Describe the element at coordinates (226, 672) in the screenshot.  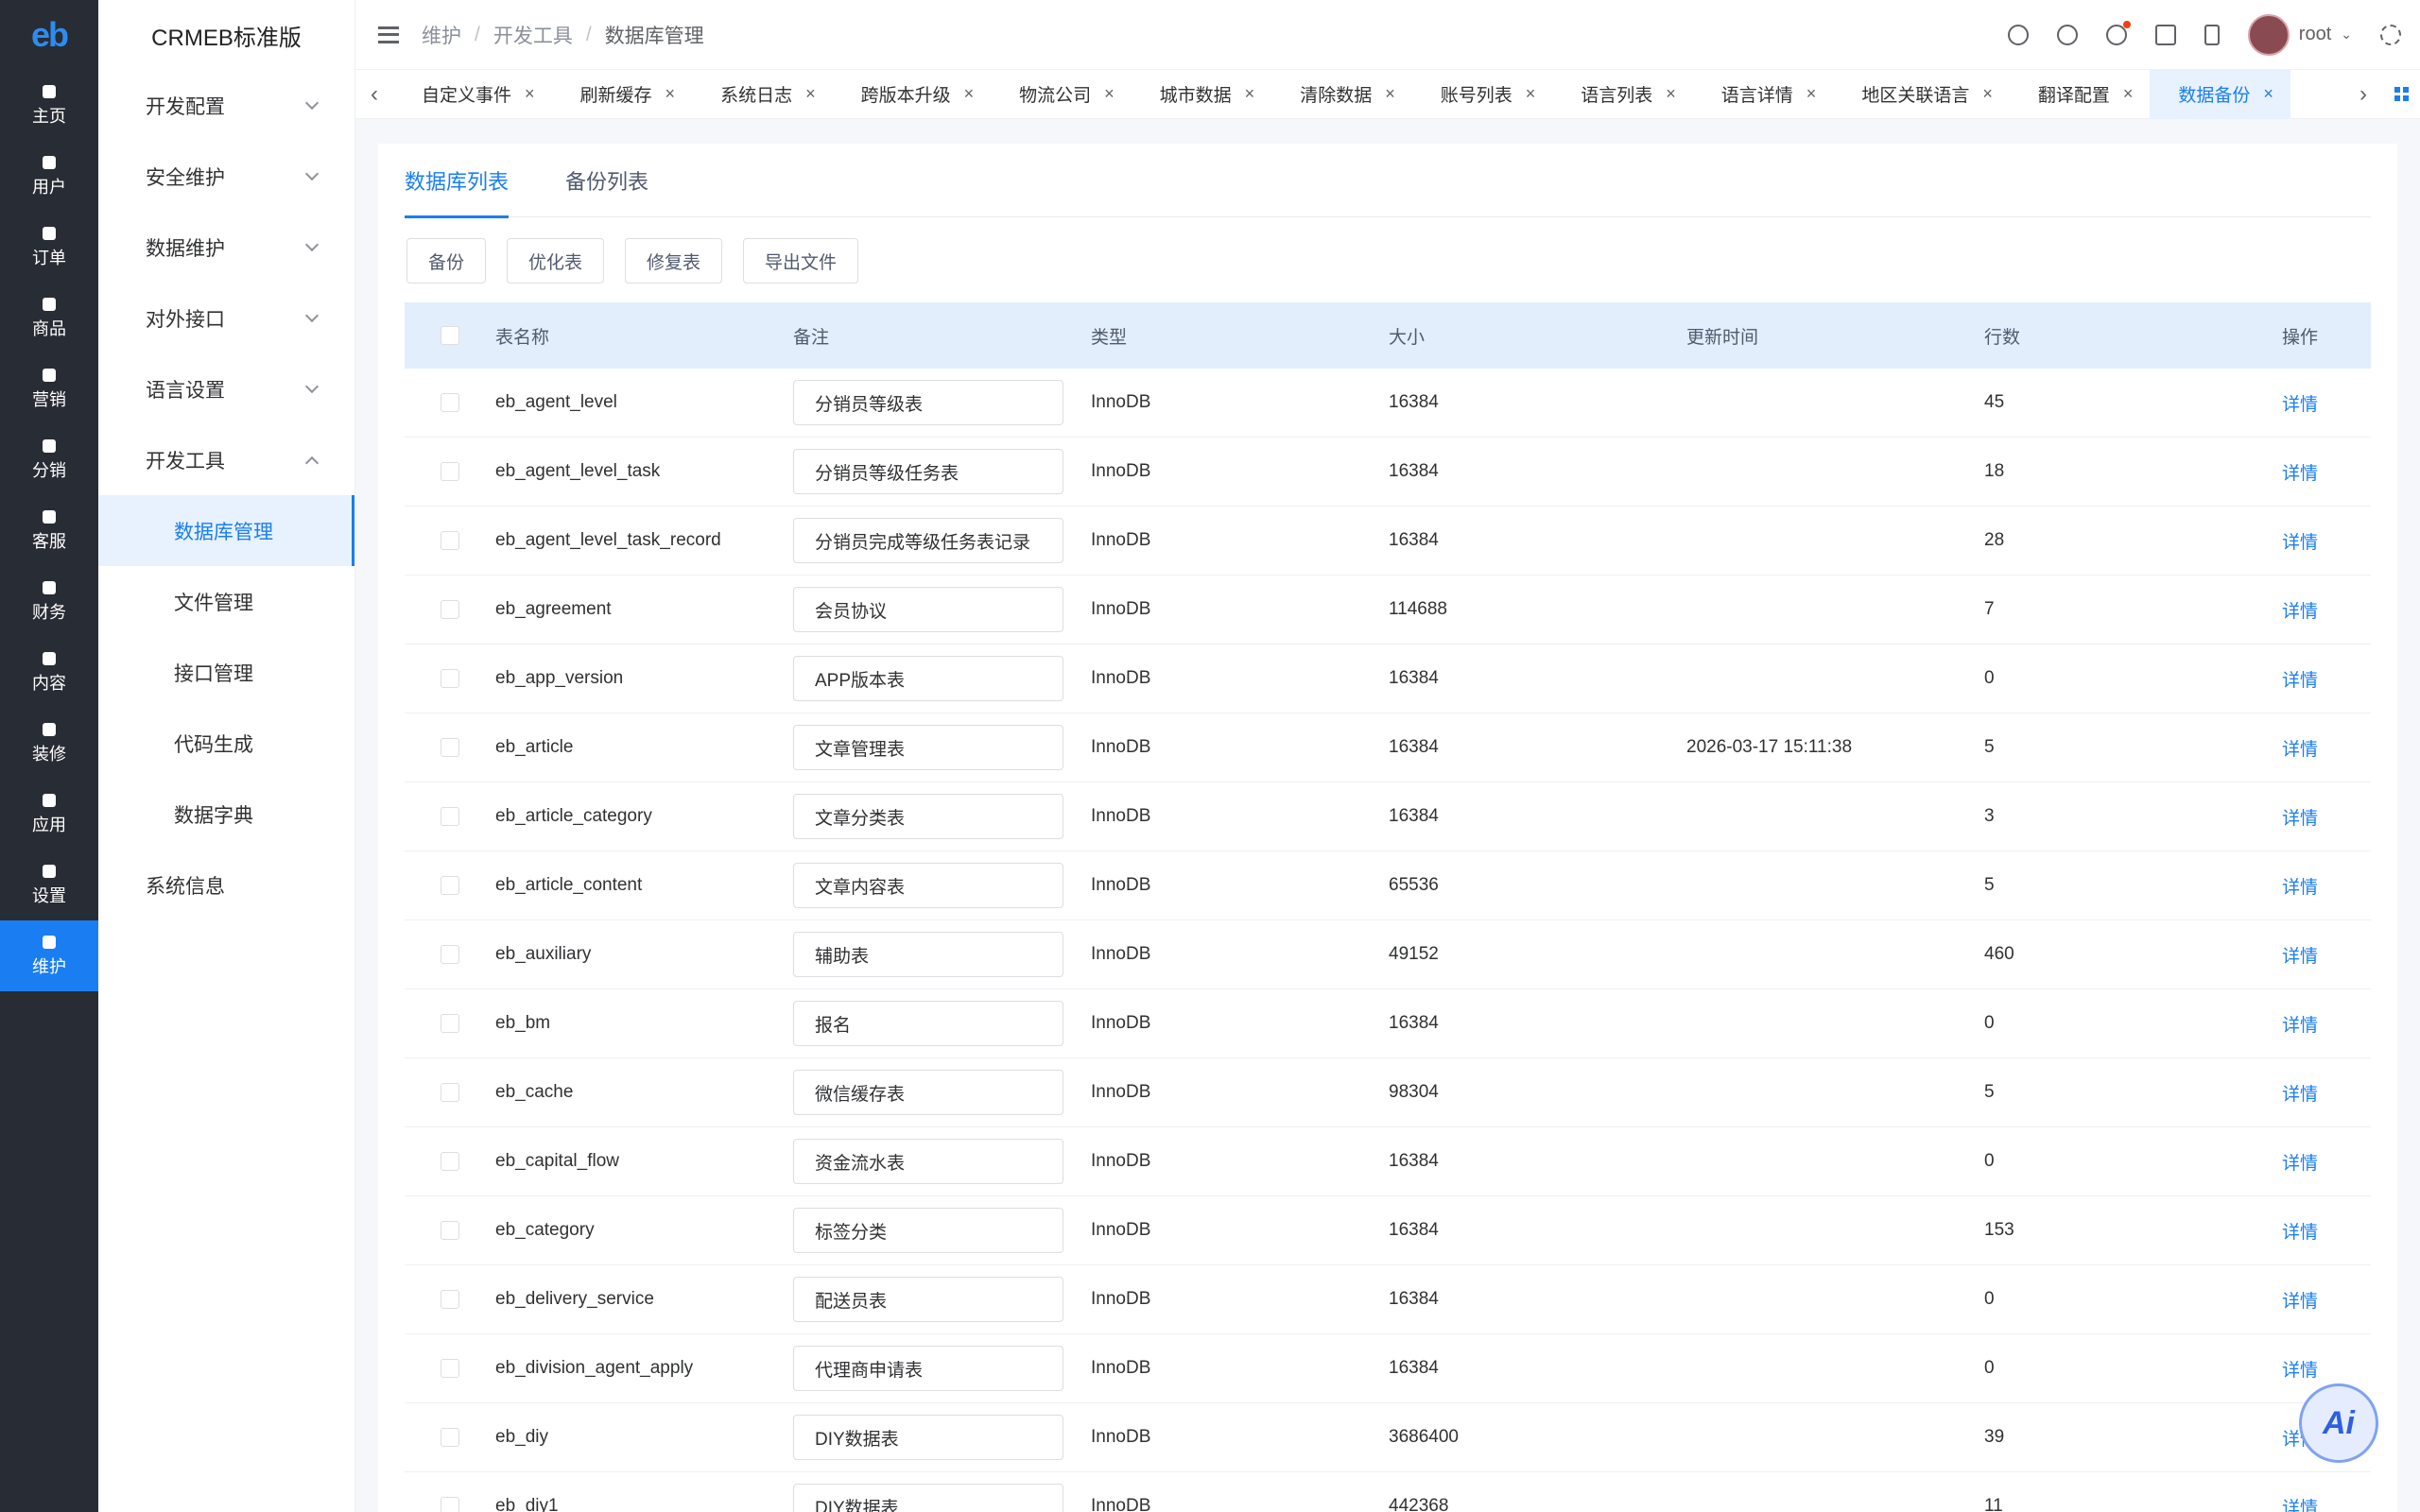
I see `menu-subitem: 接口管理` at that location.